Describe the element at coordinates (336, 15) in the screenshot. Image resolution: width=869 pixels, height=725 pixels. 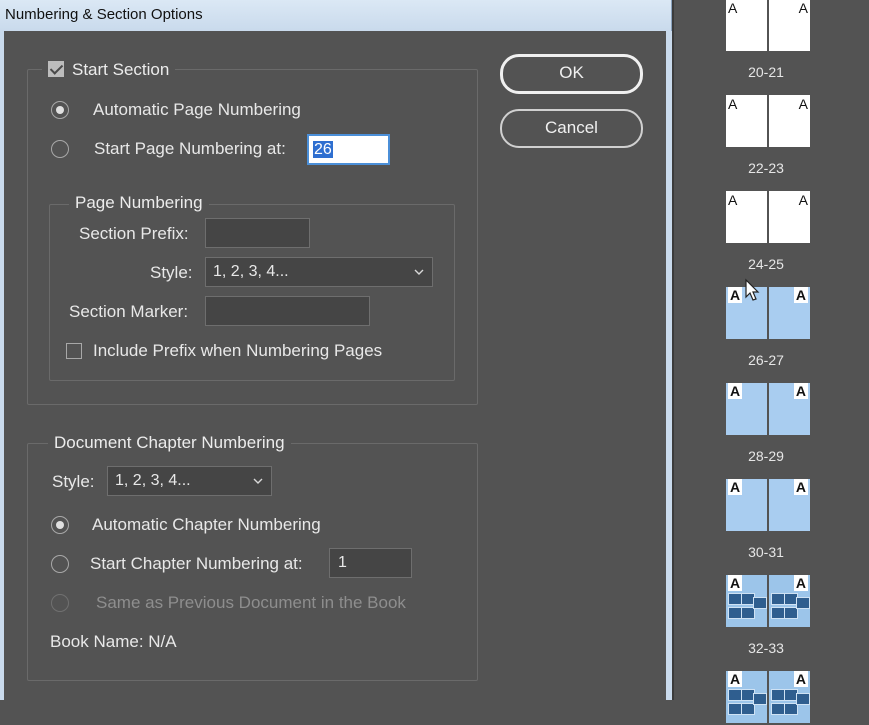
I see `title-bar: Numbering & Section Options` at that location.